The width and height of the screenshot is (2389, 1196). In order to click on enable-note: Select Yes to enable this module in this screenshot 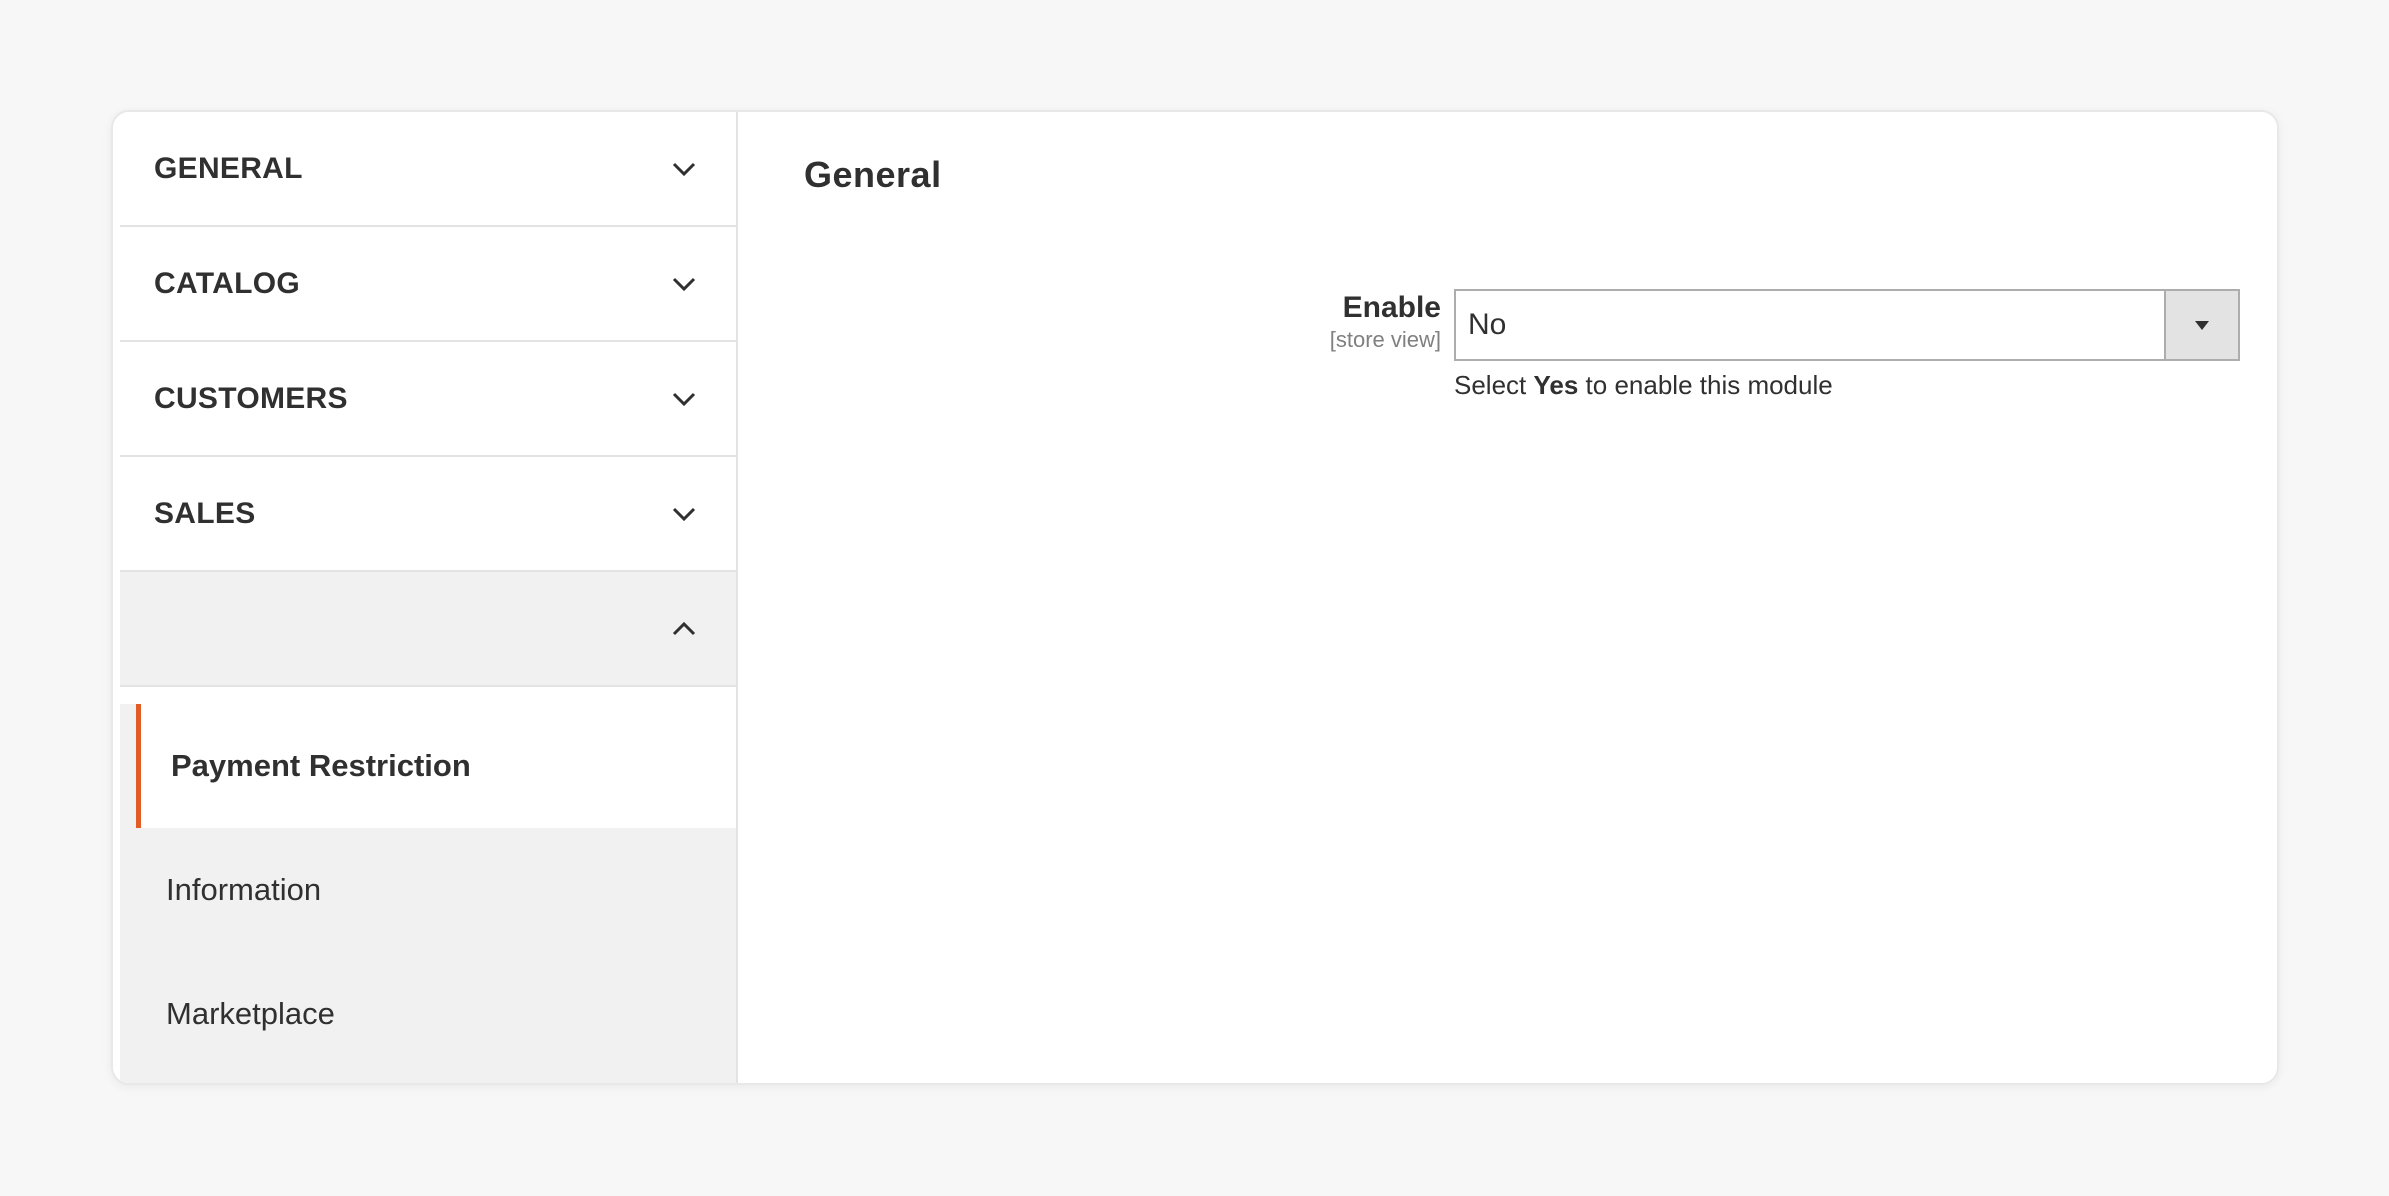, I will do `click(1643, 385)`.